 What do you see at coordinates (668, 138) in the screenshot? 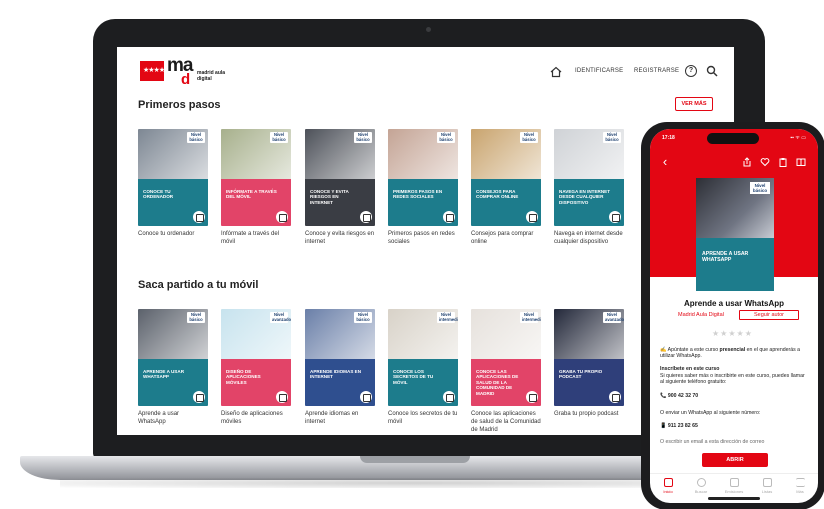
I see `phone-time: 17:18` at bounding box center [668, 138].